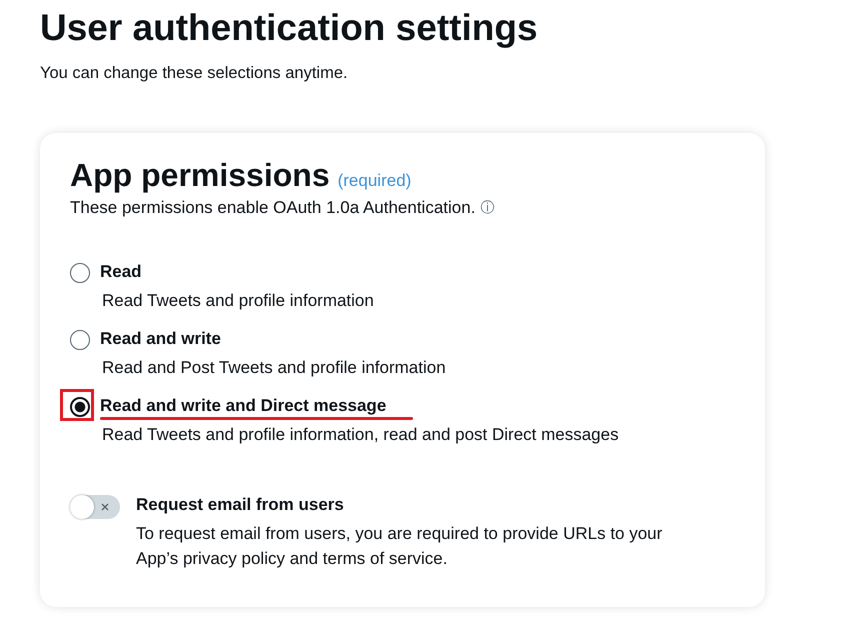 This screenshot has width=861, height=621. What do you see at coordinates (273, 339) in the screenshot?
I see `option-label: Read and write` at bounding box center [273, 339].